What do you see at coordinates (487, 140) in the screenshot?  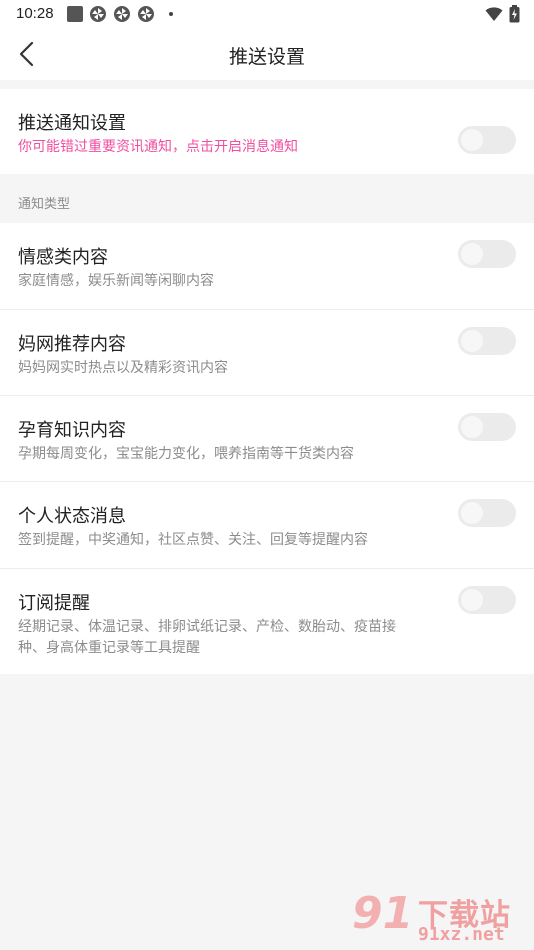 I see `push-setting-toggle` at bounding box center [487, 140].